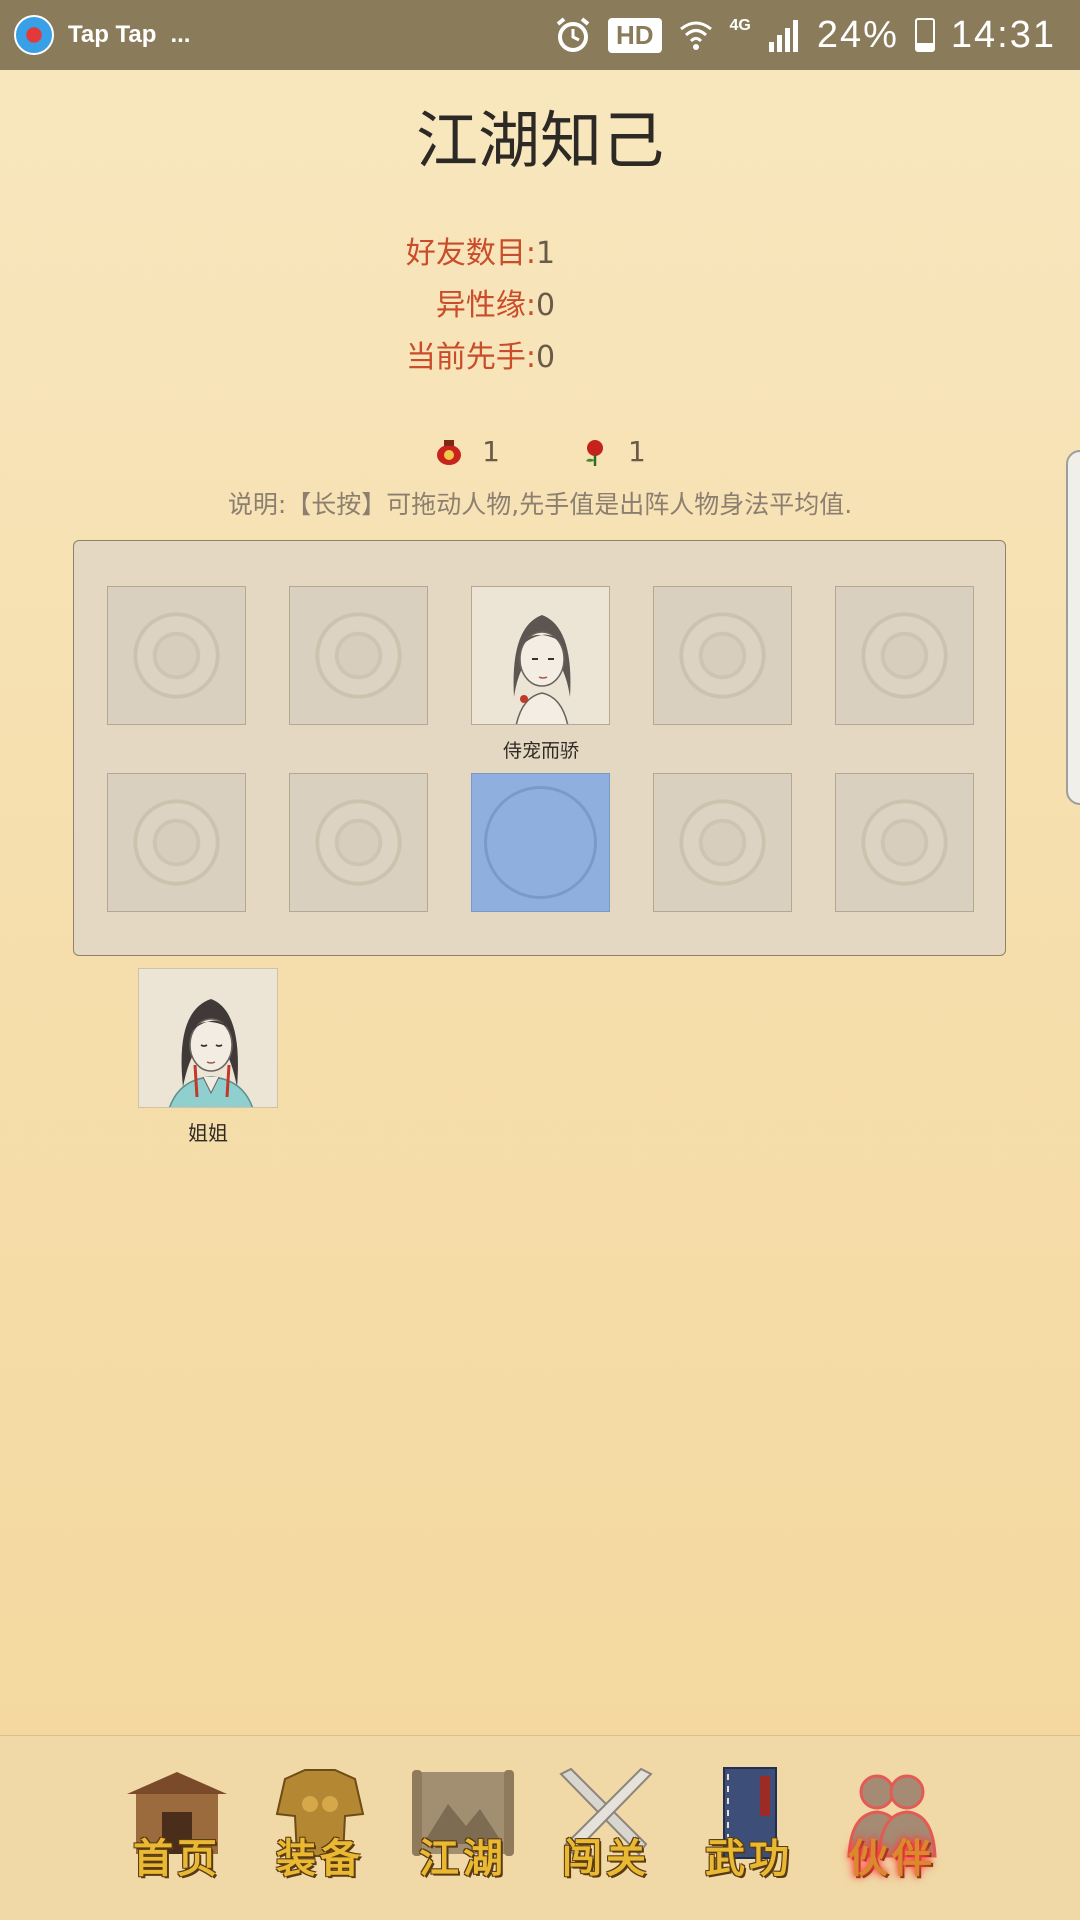 This screenshot has width=1080, height=1920. I want to click on instruction-text: 说明:【长按】可拖动人物,先手值是出阵人物身法平均值., so click(540, 504).